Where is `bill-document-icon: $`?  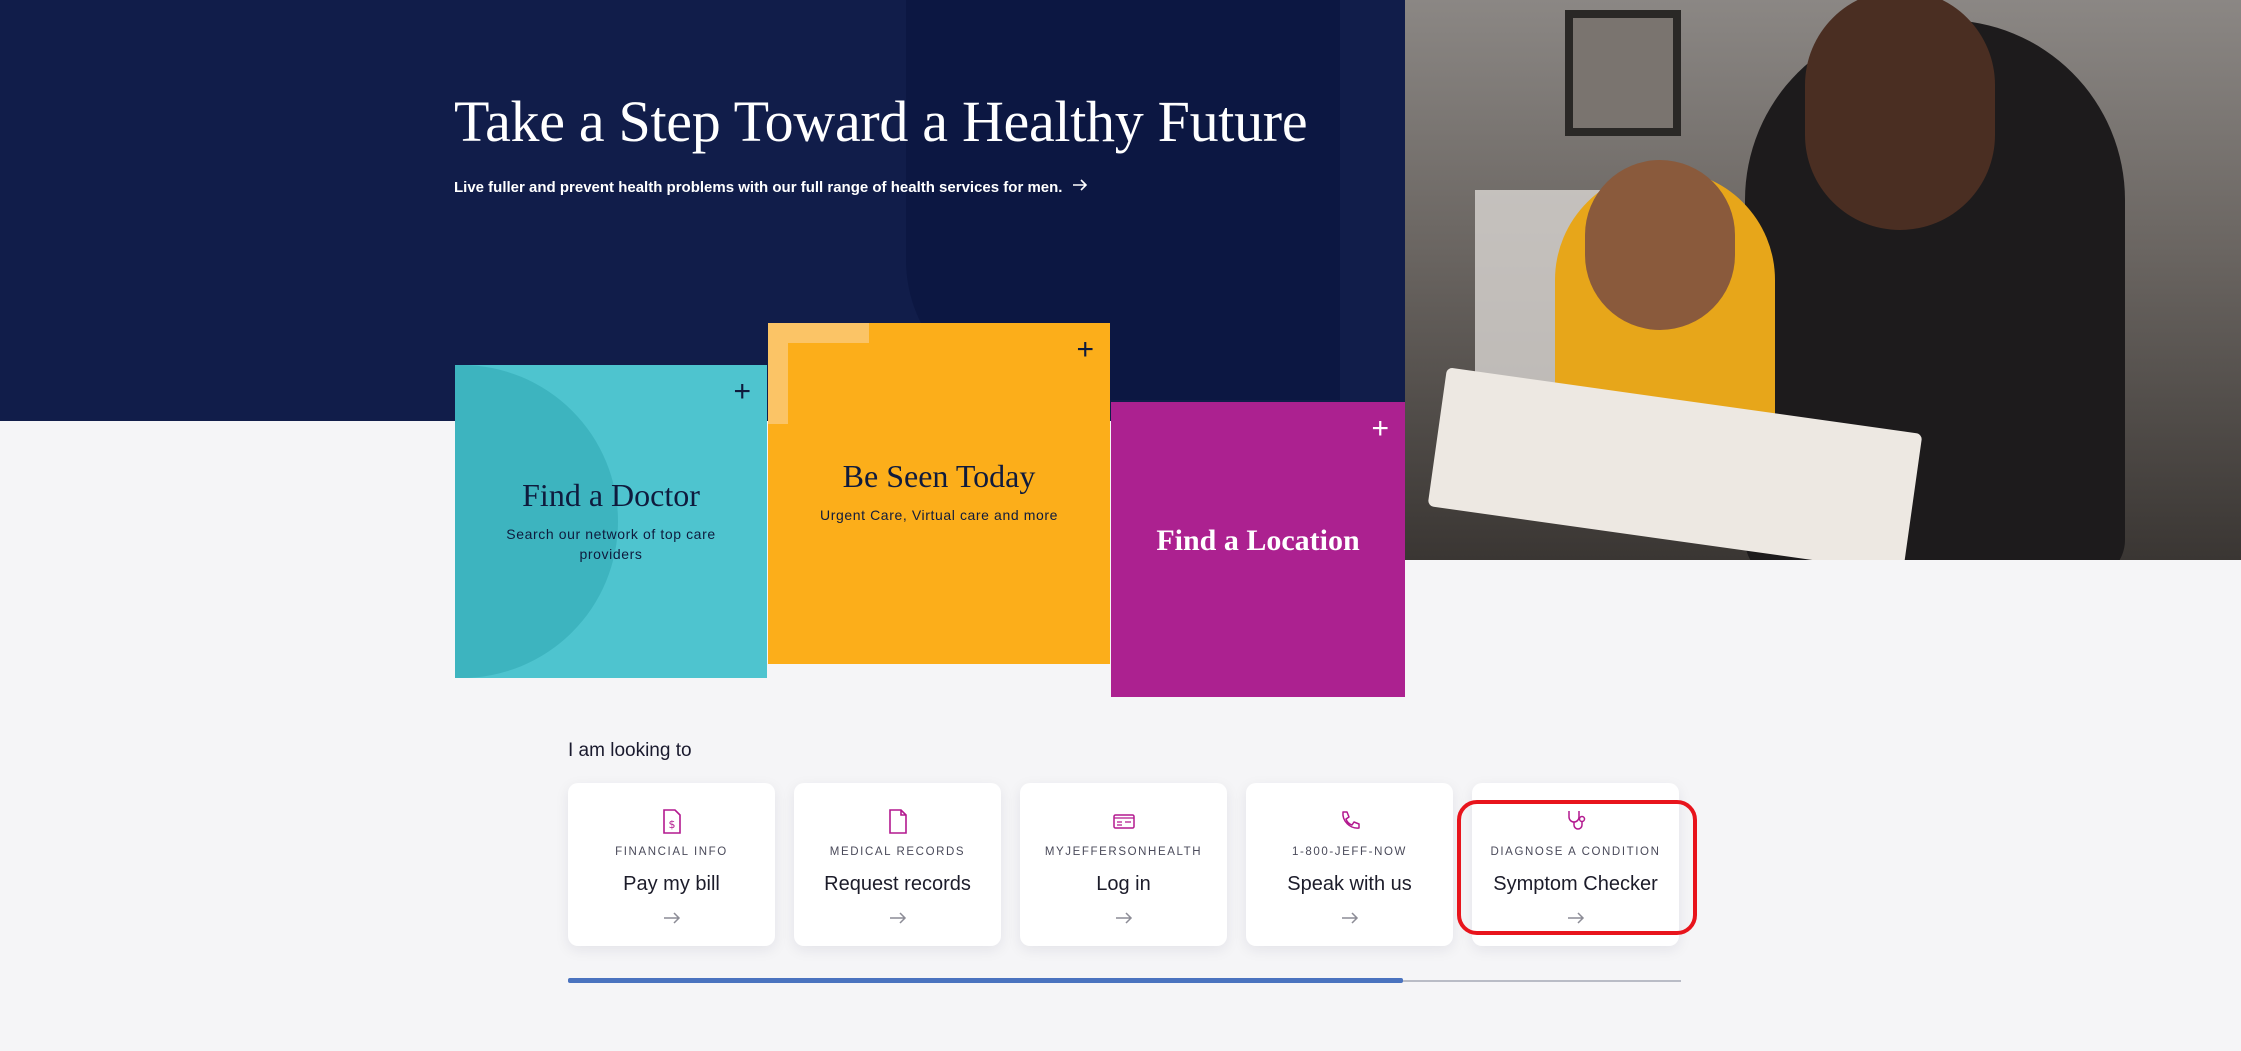
bill-document-icon: $ is located at coordinates (671, 823).